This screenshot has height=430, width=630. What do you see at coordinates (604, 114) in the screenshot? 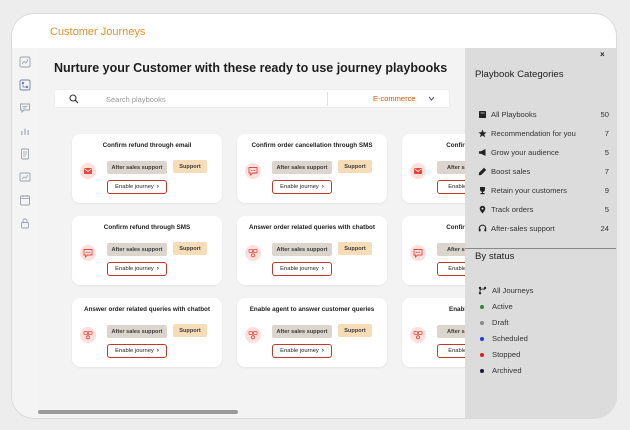
I see `category-count: 50` at bounding box center [604, 114].